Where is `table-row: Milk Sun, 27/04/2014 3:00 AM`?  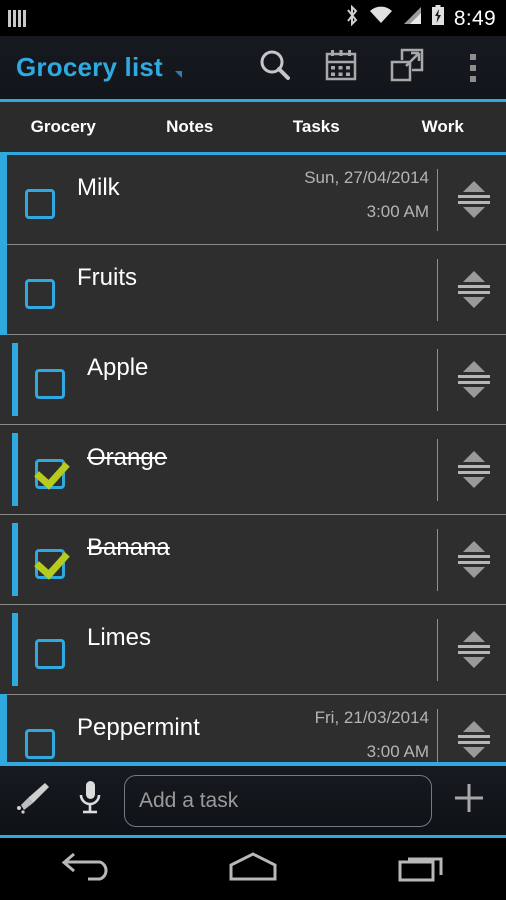
table-row: Milk Sun, 27/04/2014 3:00 AM is located at coordinates (253, 200).